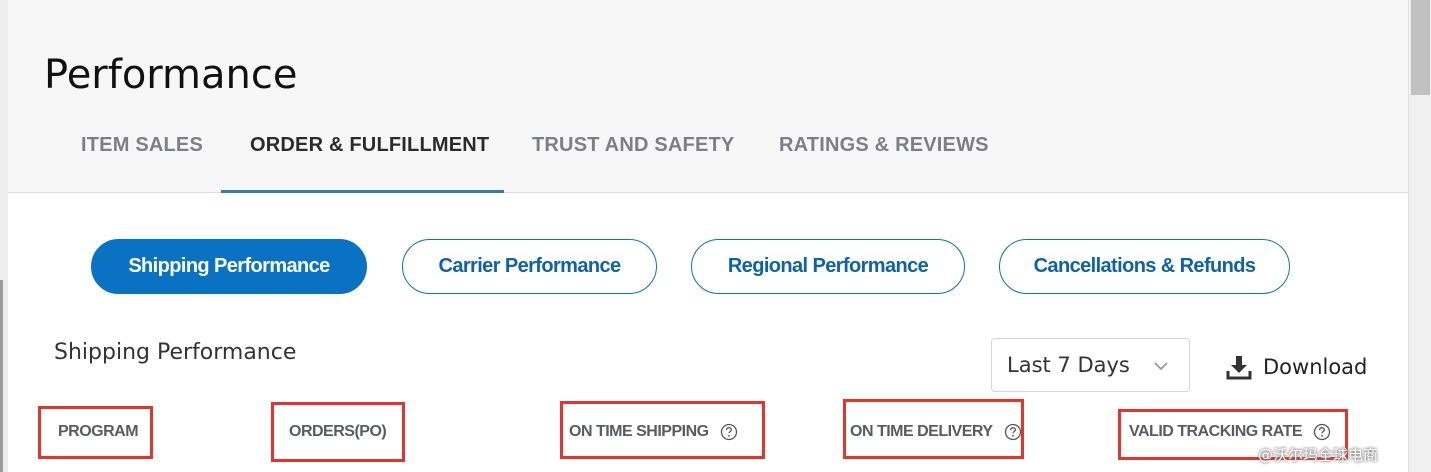 Image resolution: width=1431 pixels, height=472 pixels. Describe the element at coordinates (1144, 266) in the screenshot. I see `subtab-cancellations-refunds: Cancellations & Refunds` at that location.